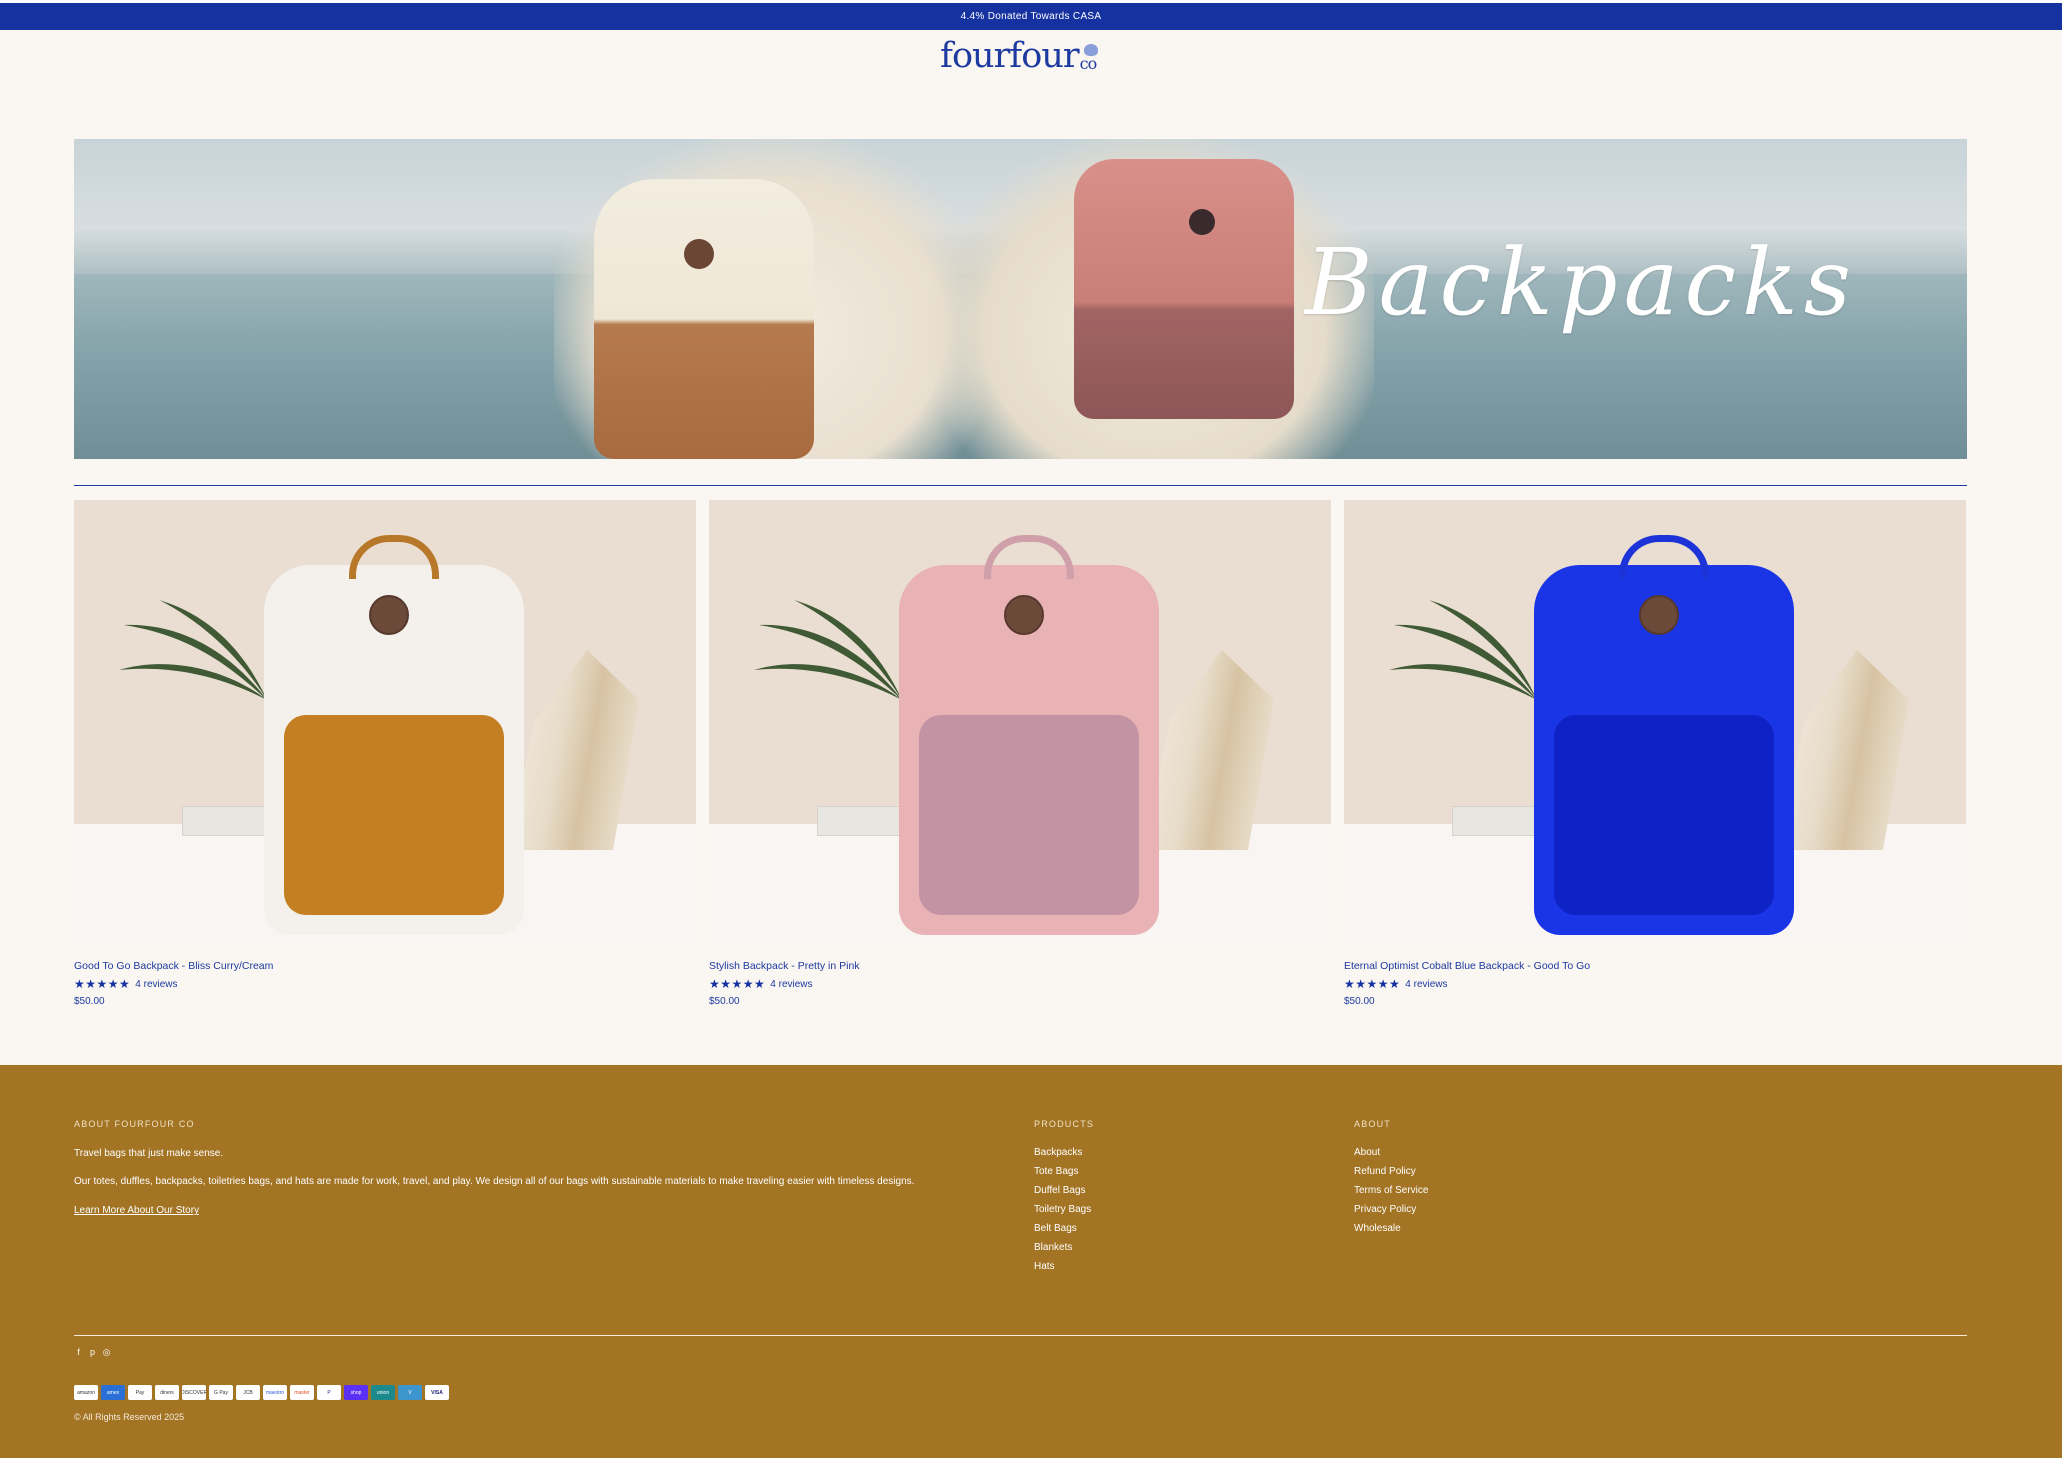 This screenshot has width=2062, height=1458. I want to click on footer-about-menu-heading: ABOUT, so click(1373, 1124).